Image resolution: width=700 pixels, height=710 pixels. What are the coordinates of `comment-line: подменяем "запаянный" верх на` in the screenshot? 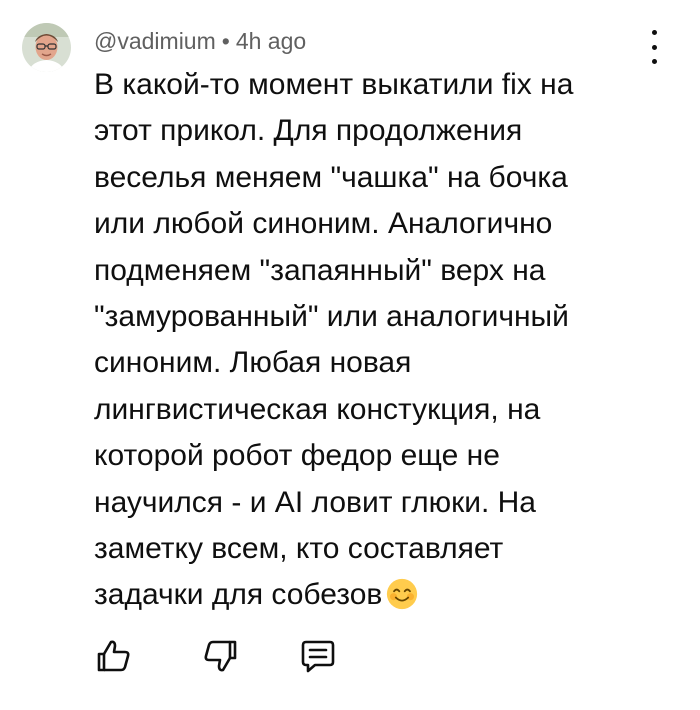 It's located at (320, 270).